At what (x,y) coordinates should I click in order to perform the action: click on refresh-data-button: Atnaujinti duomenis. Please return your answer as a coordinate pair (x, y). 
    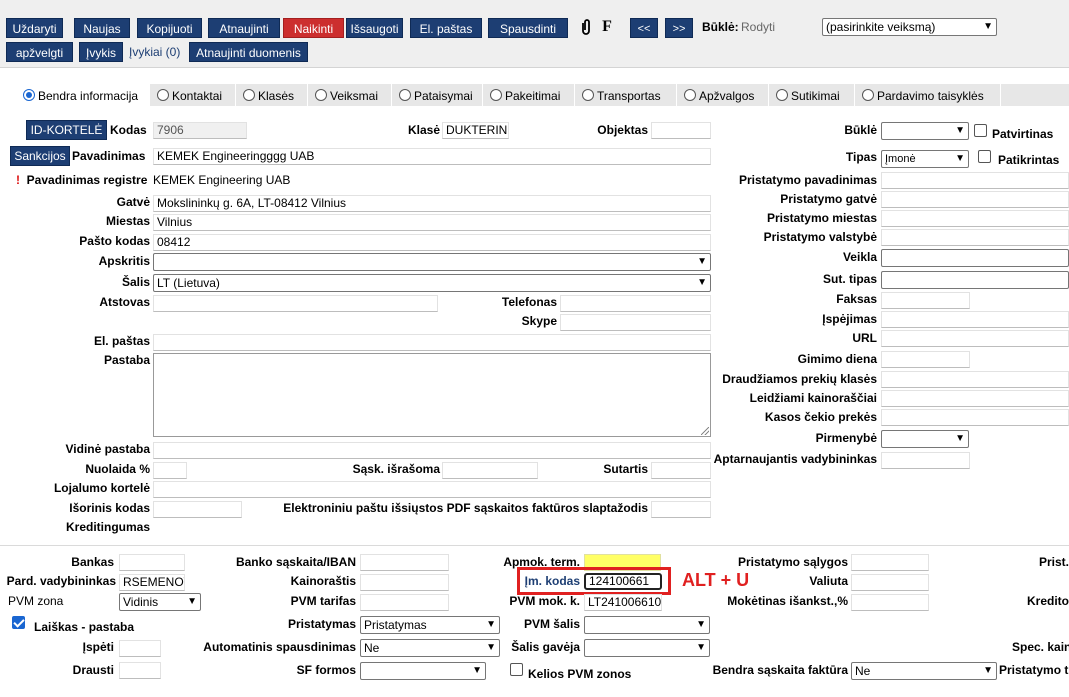
    Looking at the image, I should click on (248, 52).